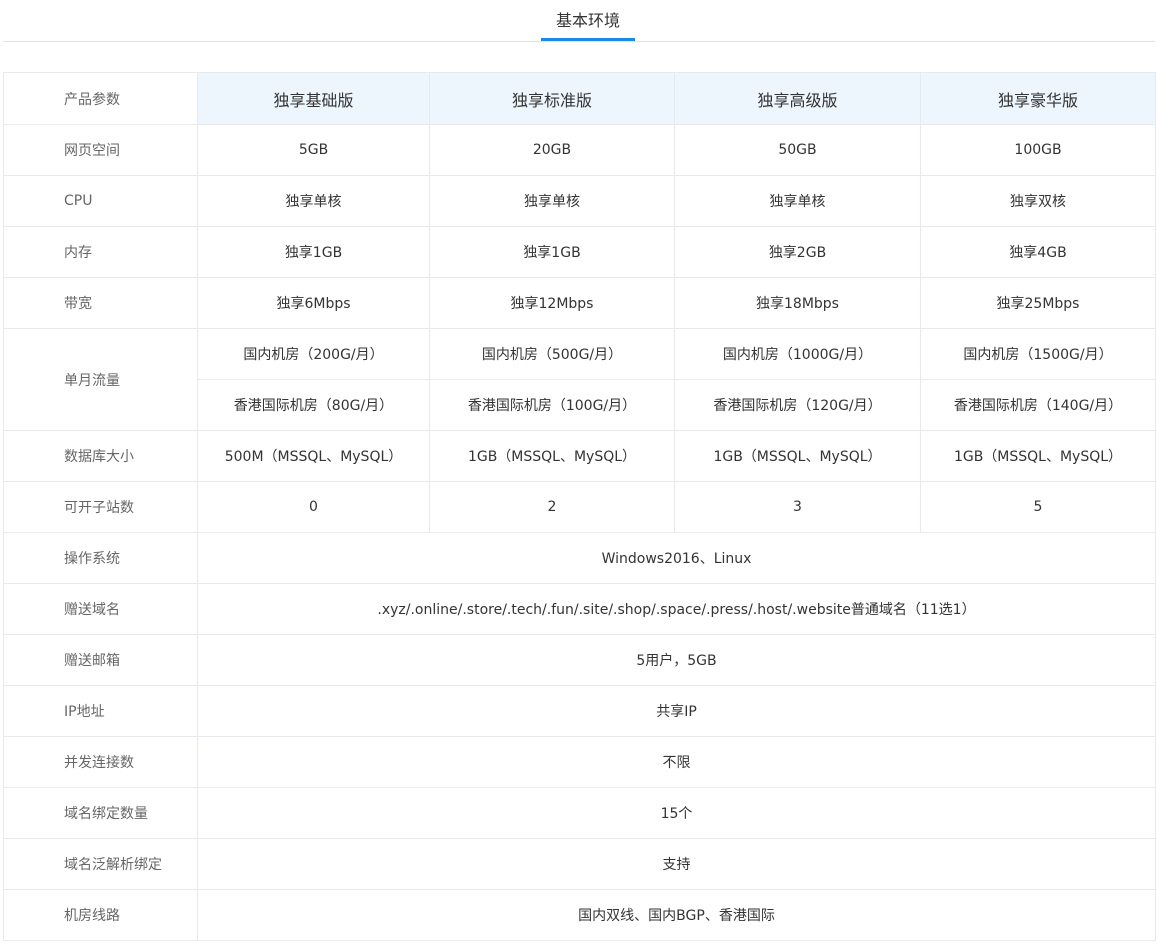 The image size is (1158, 946). I want to click on table-row: 带宽 独享6Mbps 独享12Mbps 独享18Mbps 独享25Mbps, so click(579, 303).